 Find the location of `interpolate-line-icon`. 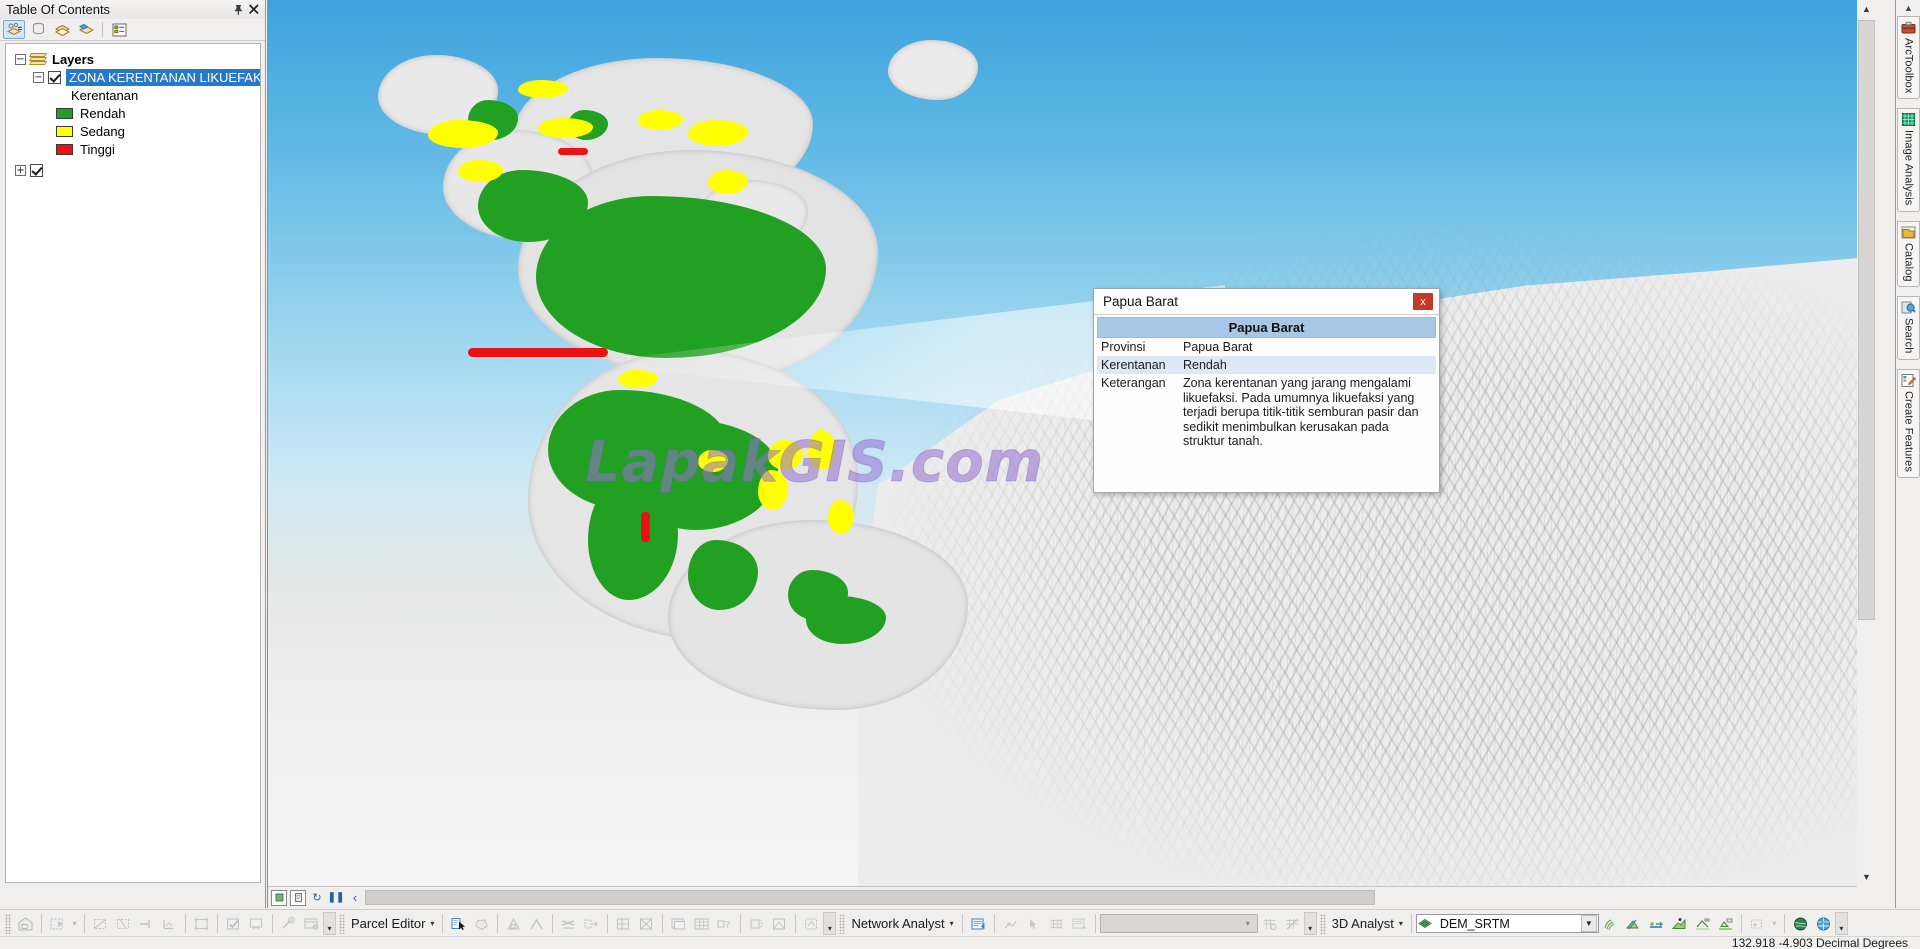

interpolate-line-icon is located at coordinates (1702, 923).